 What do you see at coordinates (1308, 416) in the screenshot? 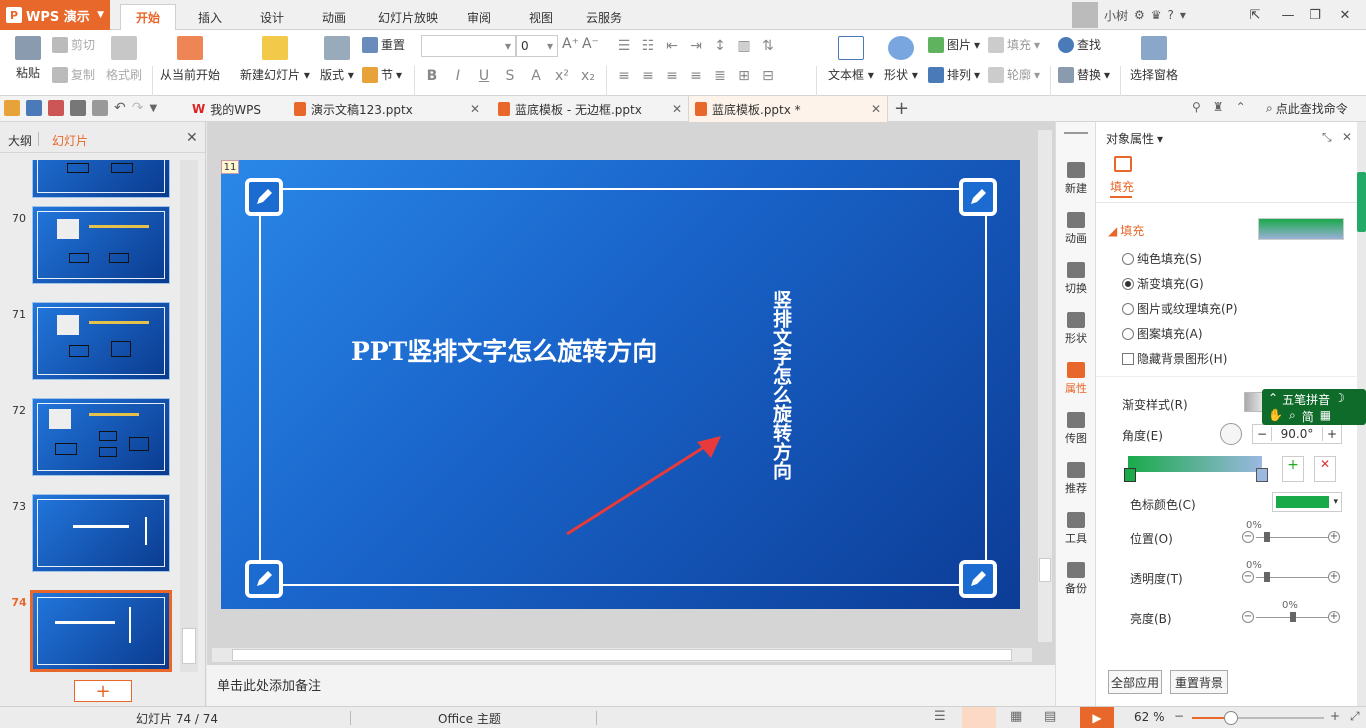
I see `ime-mode: 简` at bounding box center [1308, 416].